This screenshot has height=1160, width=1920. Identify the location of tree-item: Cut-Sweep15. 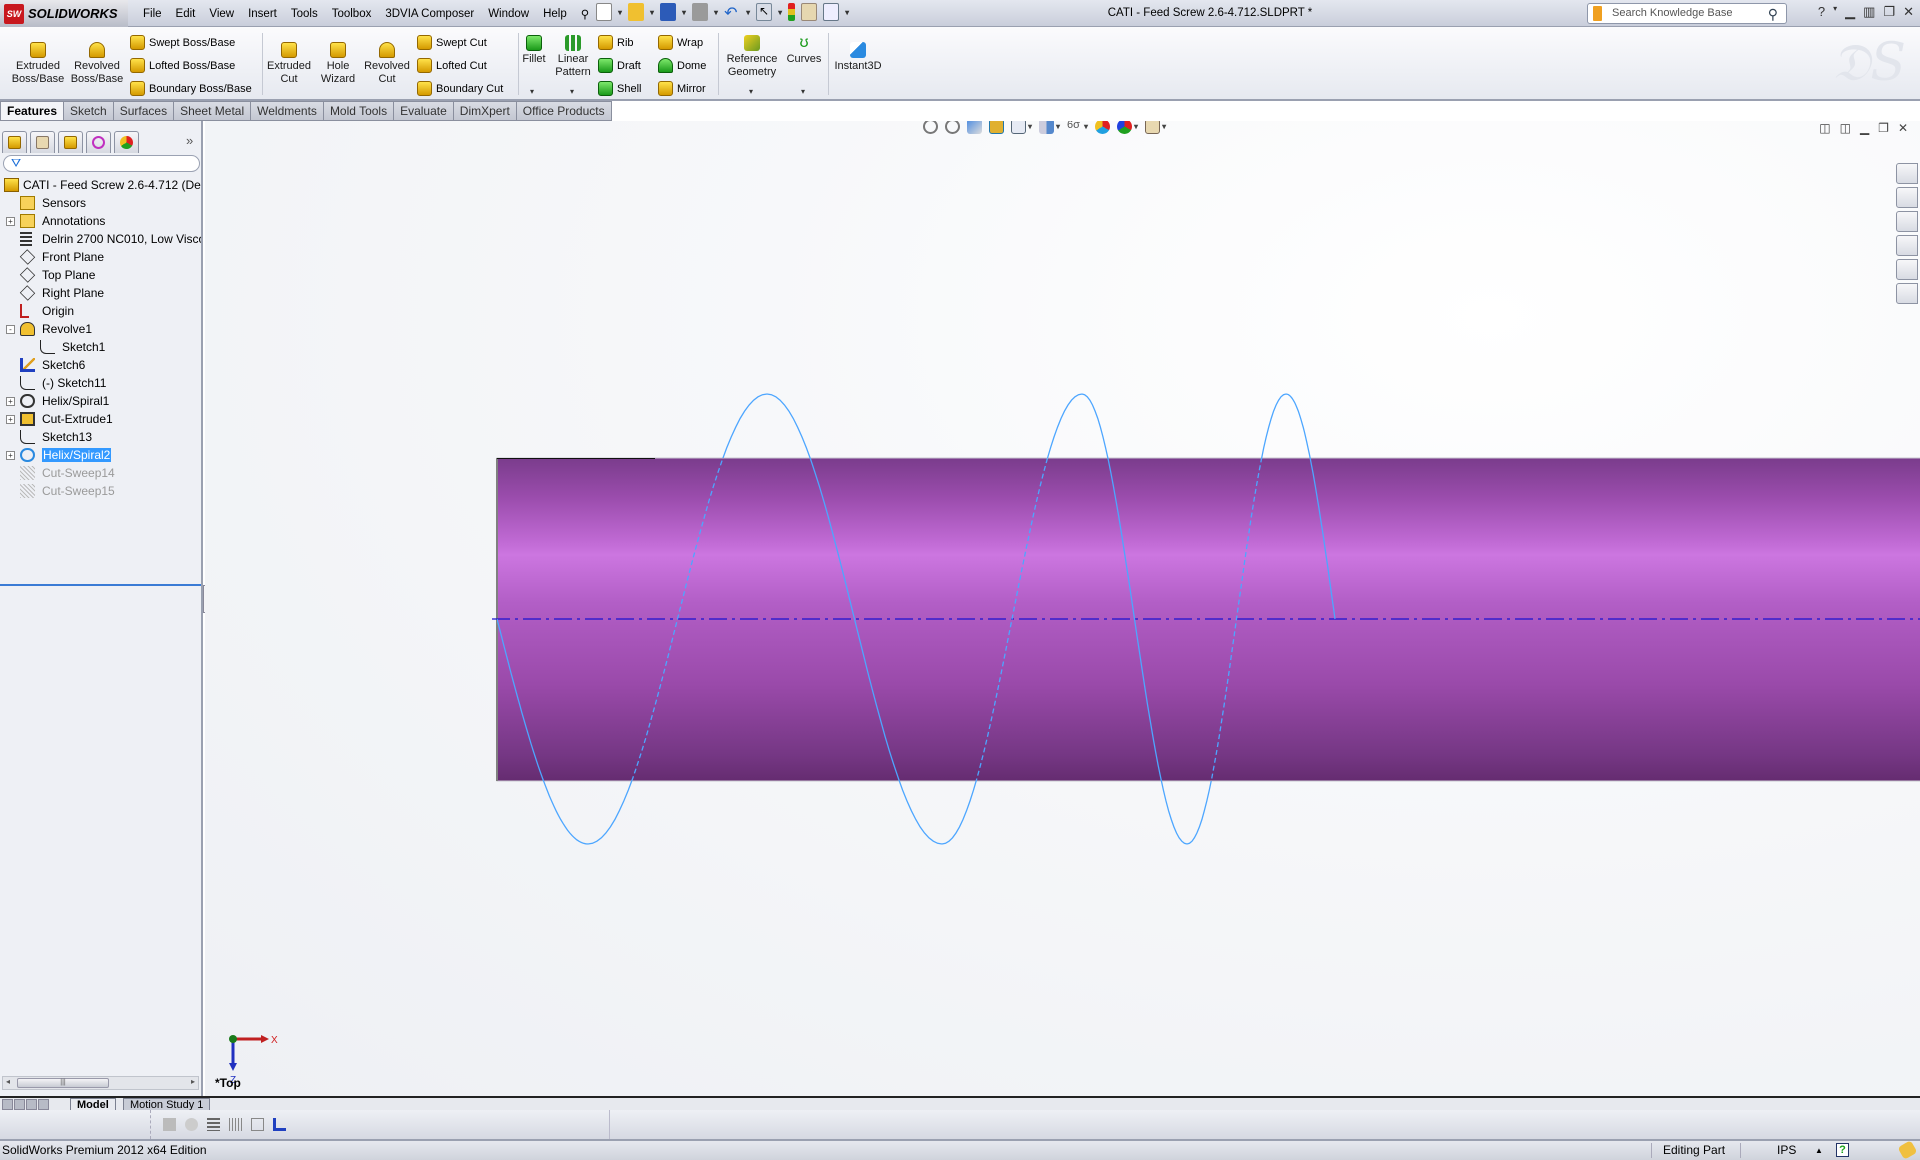
(100, 491).